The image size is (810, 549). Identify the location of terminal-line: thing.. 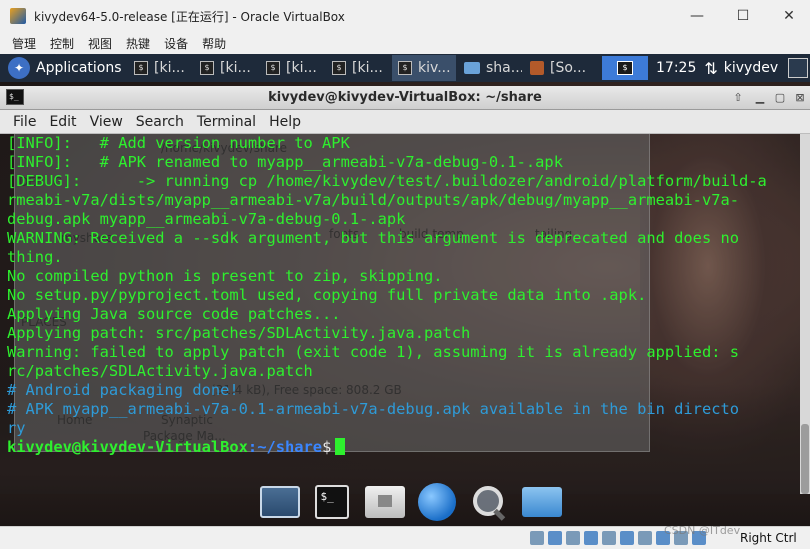
(35, 257).